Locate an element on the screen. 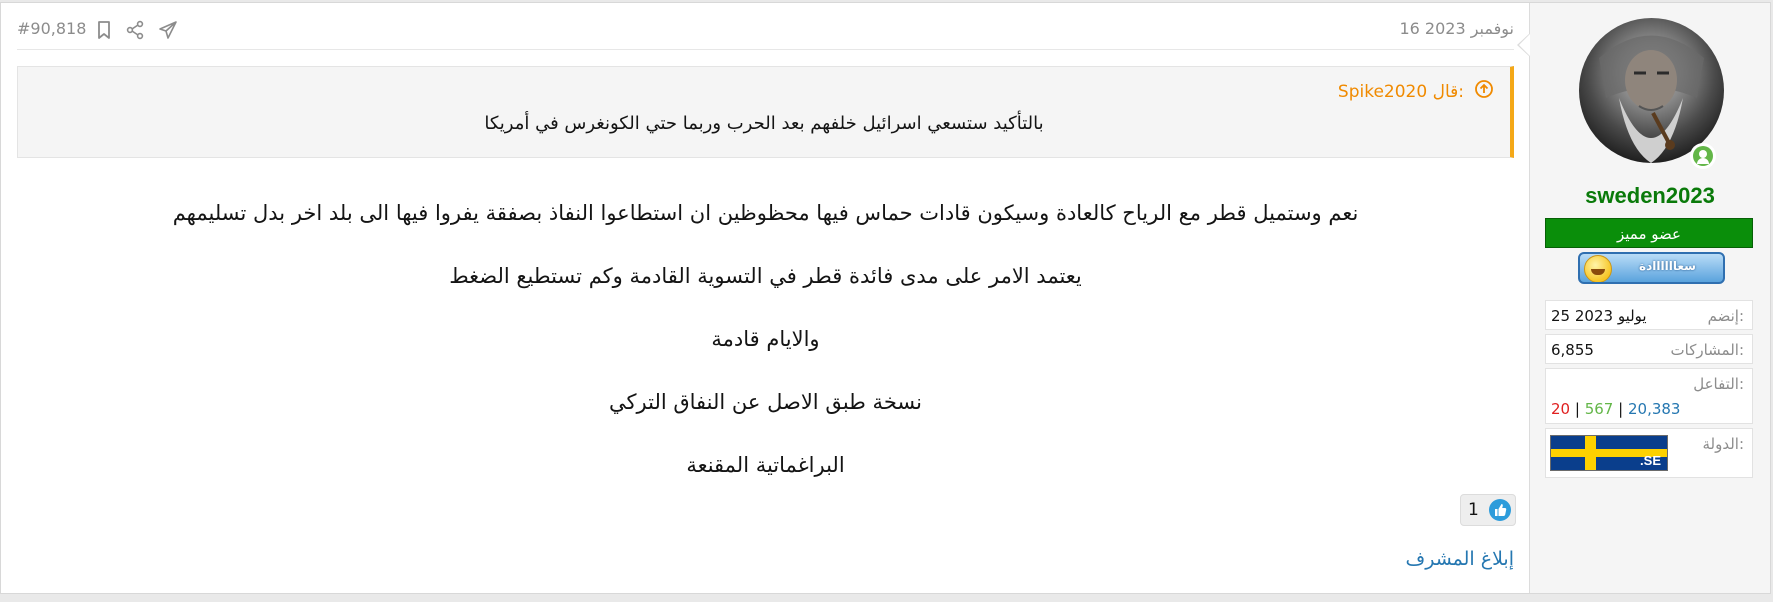 This screenshot has width=1773, height=602. stat-label: إنضم: is located at coordinates (1725, 316).